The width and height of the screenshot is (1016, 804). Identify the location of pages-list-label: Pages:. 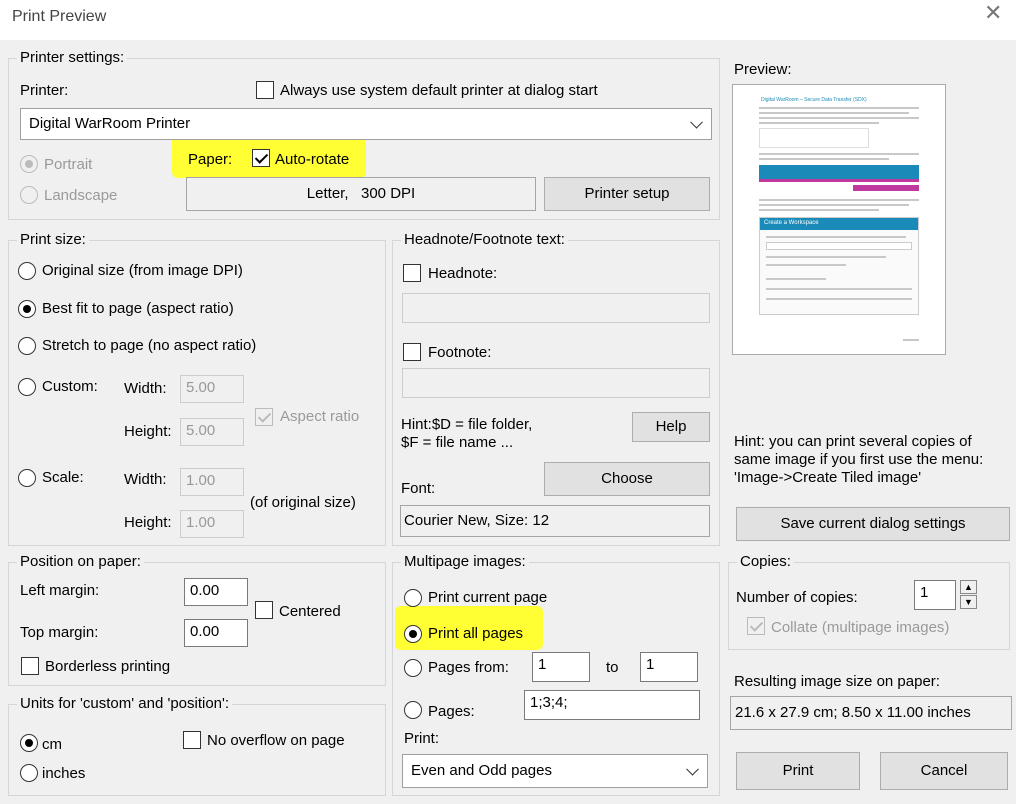
(451, 712).